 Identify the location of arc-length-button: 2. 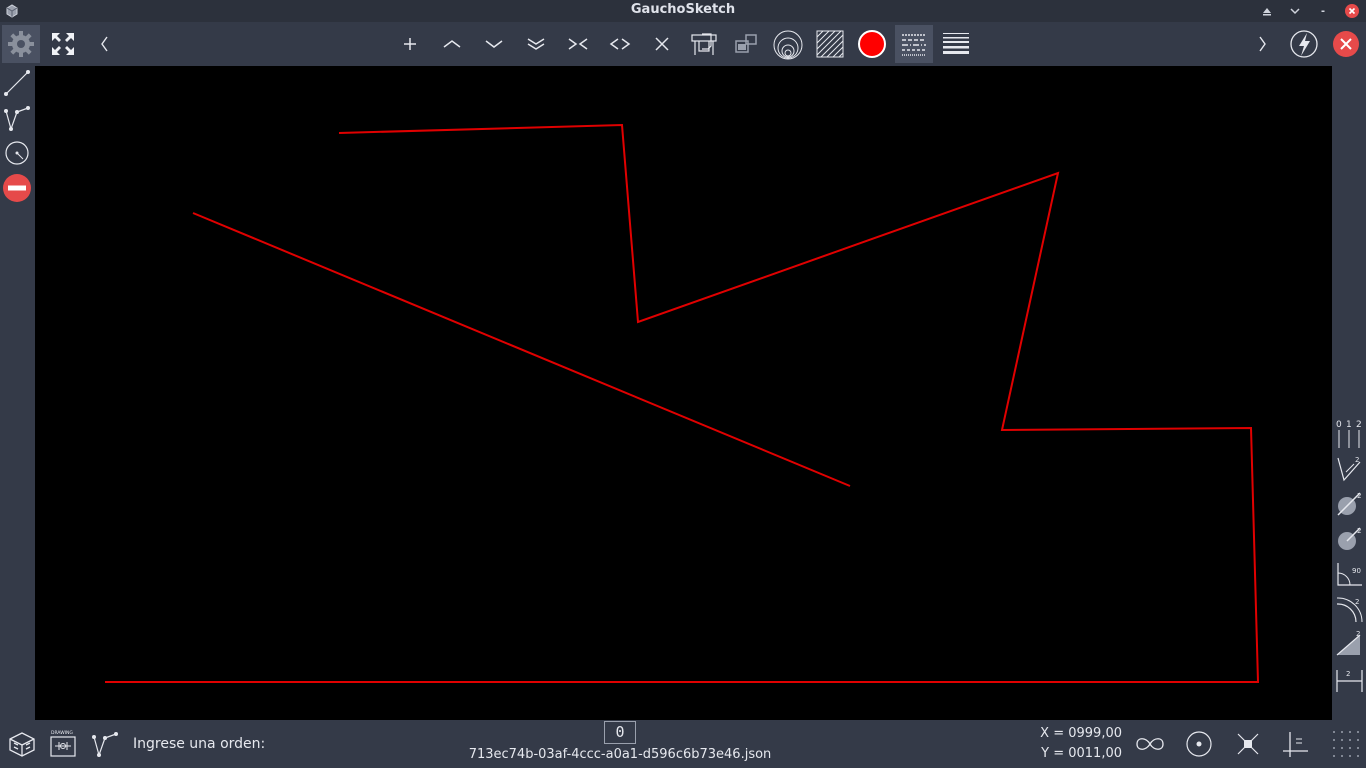
(1349, 609).